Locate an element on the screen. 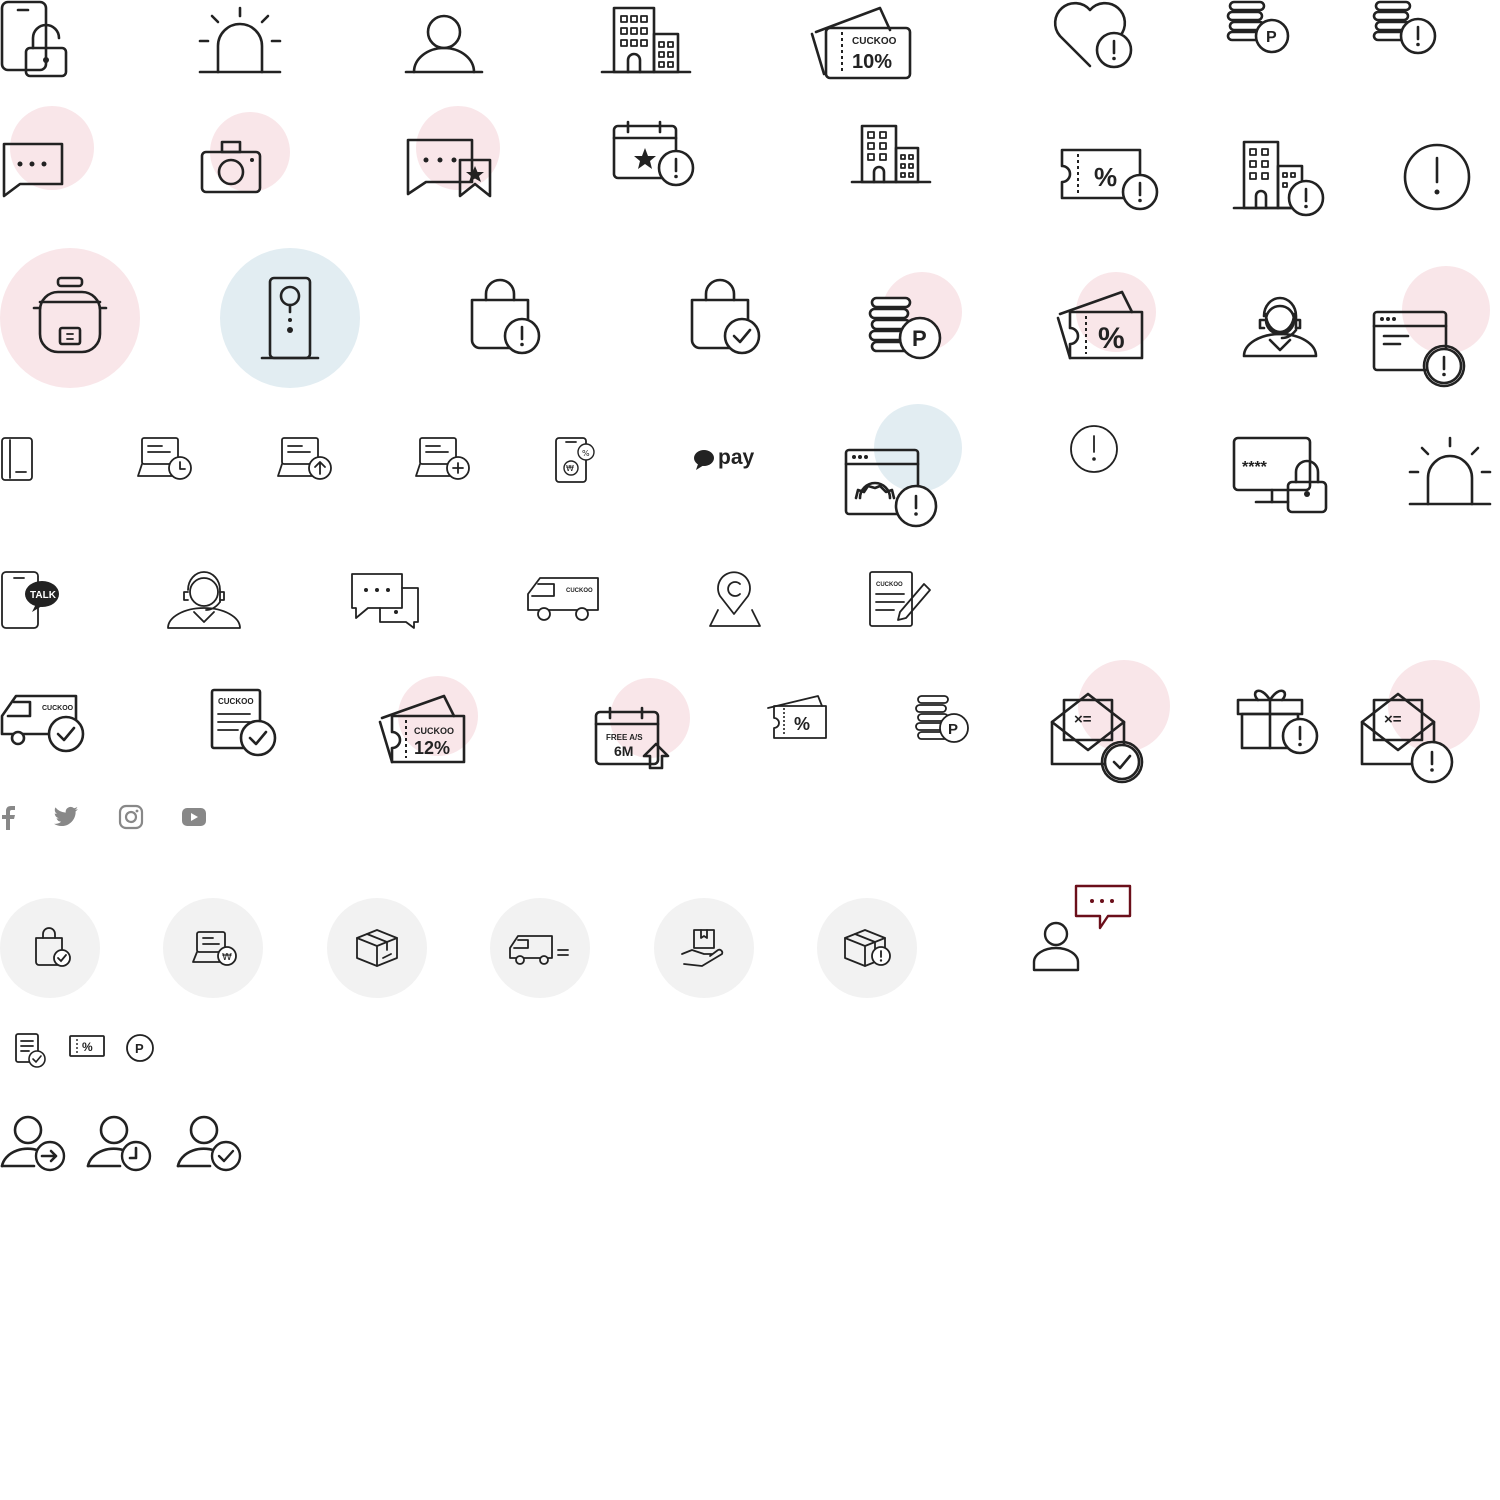  calendar-alert-icon is located at coordinates (655, 154).